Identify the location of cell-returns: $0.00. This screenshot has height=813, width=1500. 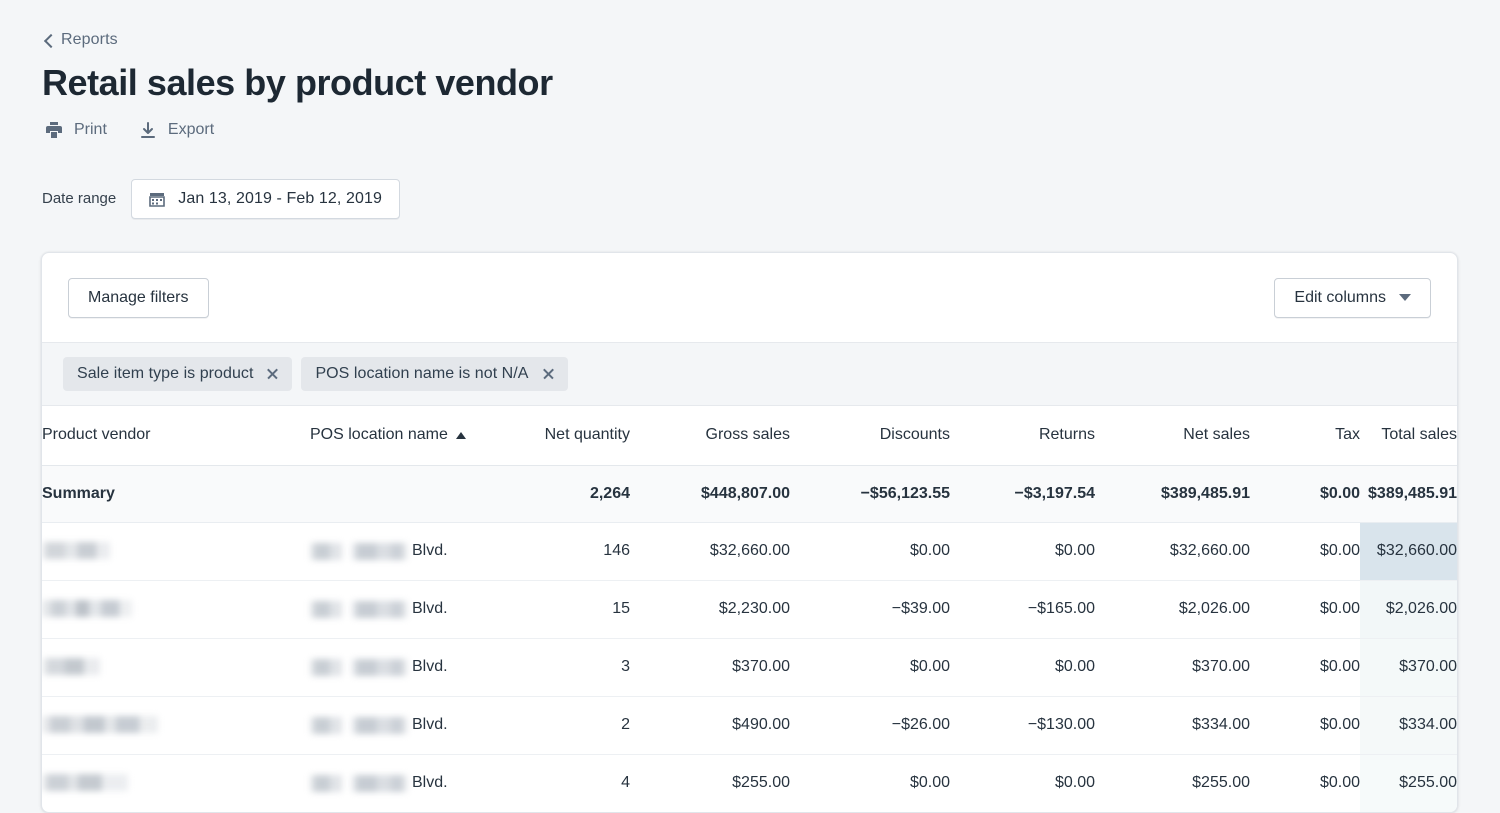
(1022, 667).